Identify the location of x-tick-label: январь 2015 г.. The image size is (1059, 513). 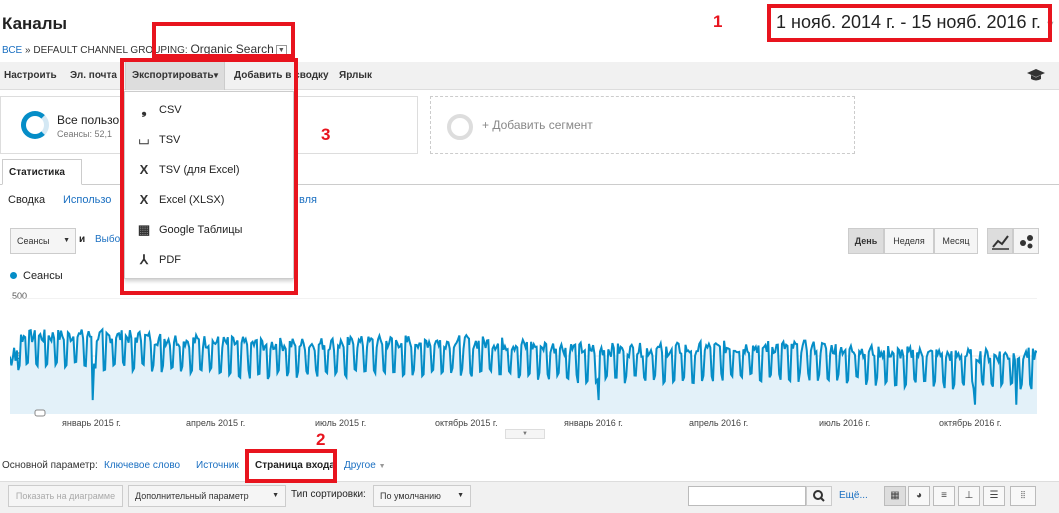
(91, 423).